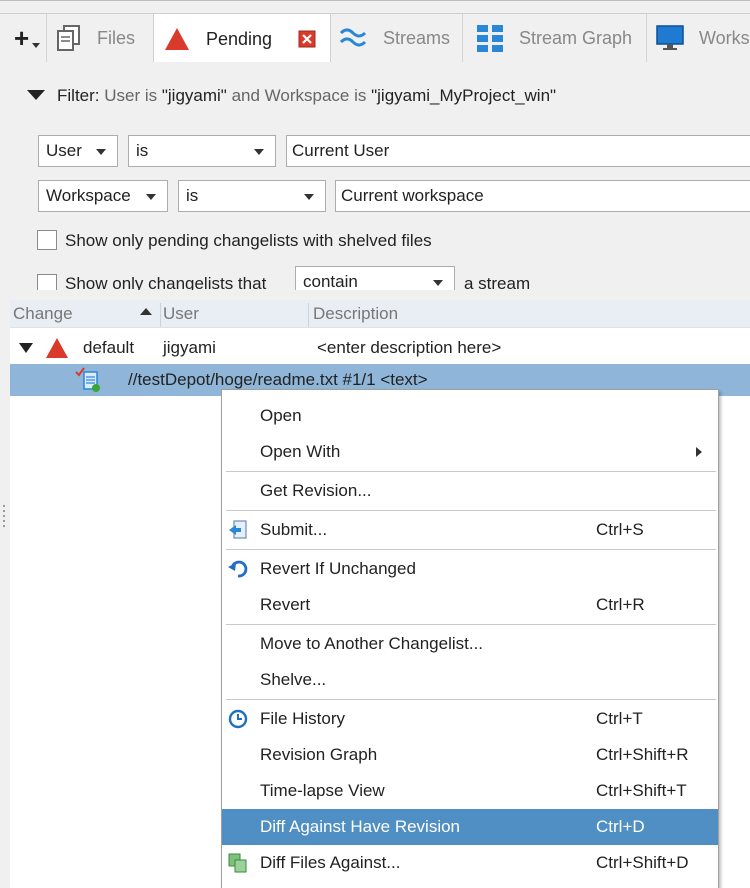 The width and height of the screenshot is (750, 888). What do you see at coordinates (133, 95) in the screenshot?
I see `filter-part1: User is` at bounding box center [133, 95].